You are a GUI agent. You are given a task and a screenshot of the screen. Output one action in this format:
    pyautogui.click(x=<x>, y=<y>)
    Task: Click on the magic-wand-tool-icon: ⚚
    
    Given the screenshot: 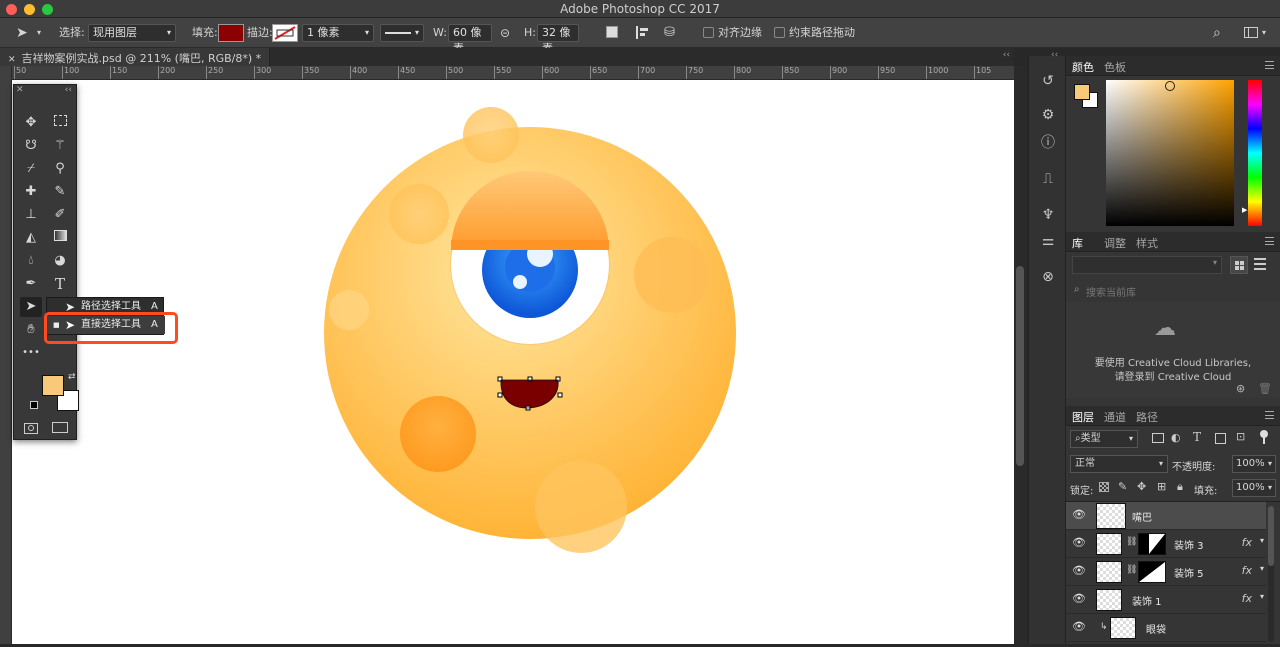 What is the action you would take?
    pyautogui.click(x=60, y=146)
    